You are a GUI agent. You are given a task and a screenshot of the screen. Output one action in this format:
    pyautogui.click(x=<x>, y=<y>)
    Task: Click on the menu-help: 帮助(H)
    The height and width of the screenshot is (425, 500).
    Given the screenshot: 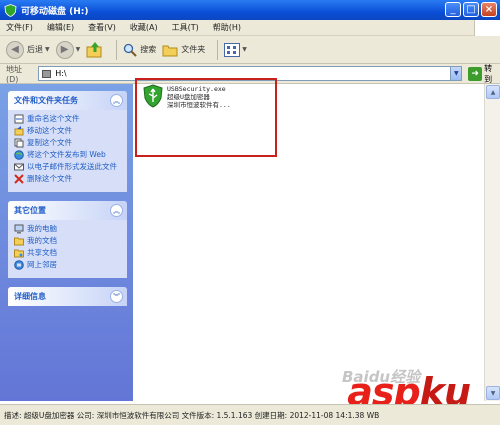 What is the action you would take?
    pyautogui.click(x=227, y=27)
    